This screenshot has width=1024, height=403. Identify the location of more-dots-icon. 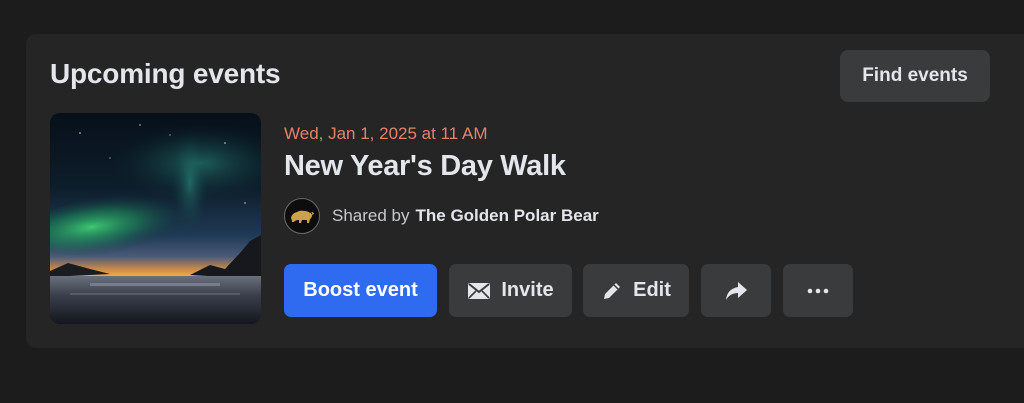
(818, 291).